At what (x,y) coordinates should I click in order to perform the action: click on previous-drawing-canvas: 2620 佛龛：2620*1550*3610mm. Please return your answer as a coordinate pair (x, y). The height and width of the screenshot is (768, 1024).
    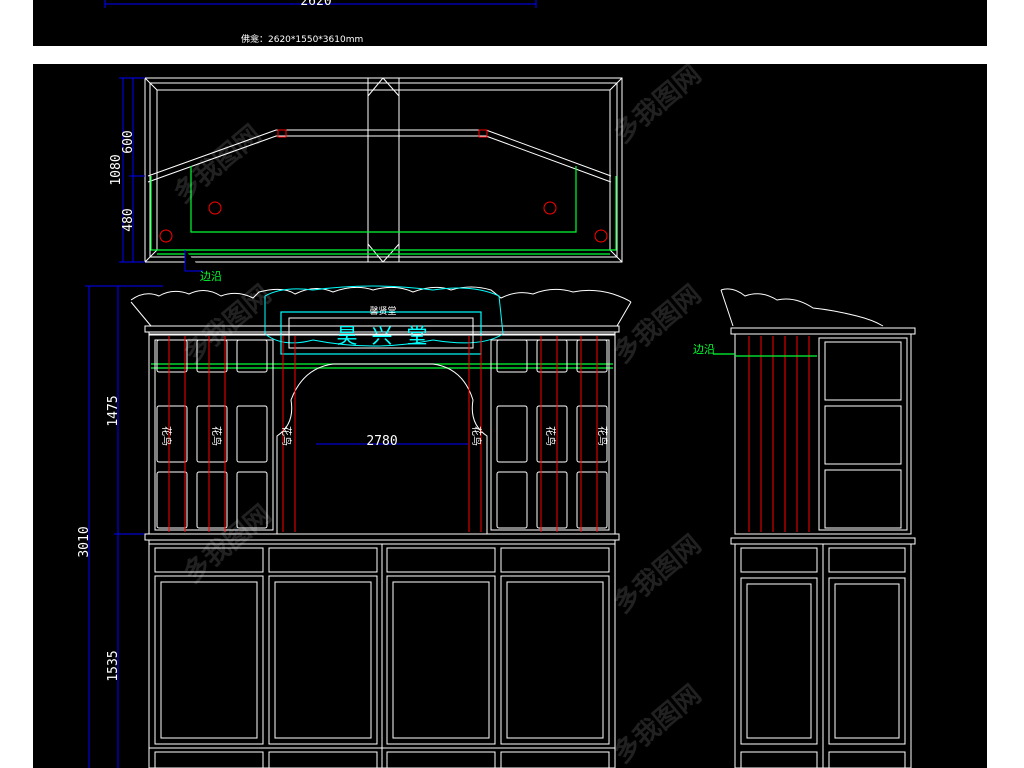
    Looking at the image, I should click on (320, 22).